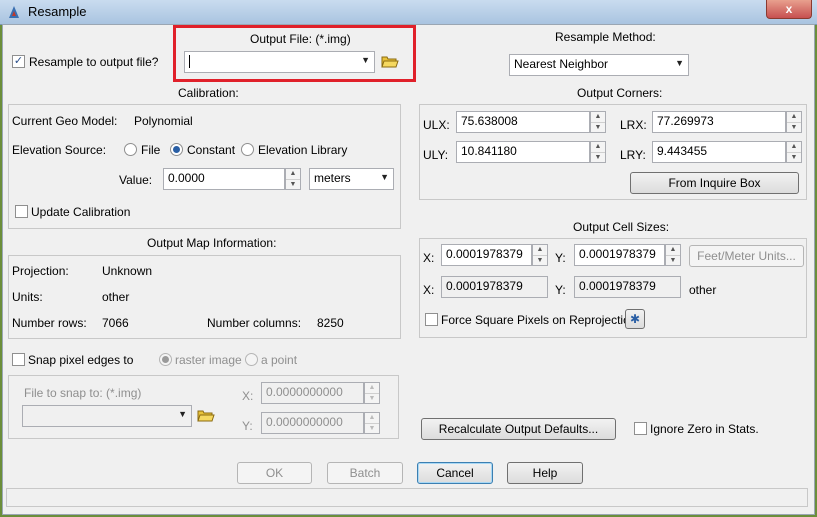 Image resolution: width=817 pixels, height=517 pixels. What do you see at coordinates (605, 37) in the screenshot?
I see `resample-method-label: Resample Method:` at bounding box center [605, 37].